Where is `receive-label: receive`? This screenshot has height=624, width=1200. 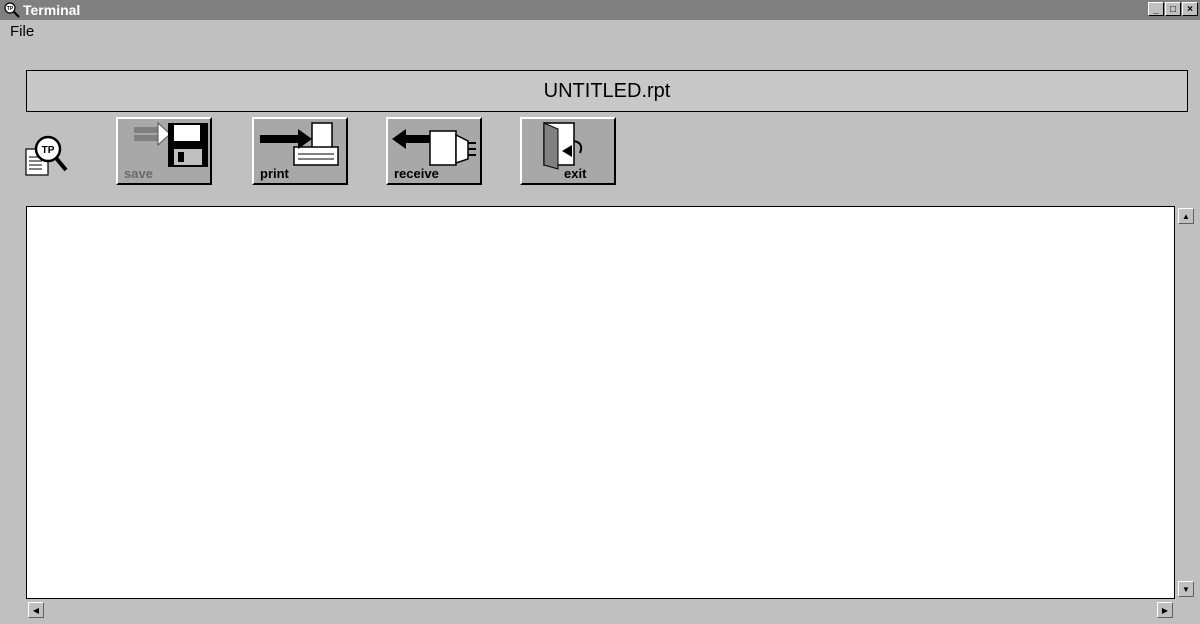
receive-label: receive is located at coordinates (416, 173).